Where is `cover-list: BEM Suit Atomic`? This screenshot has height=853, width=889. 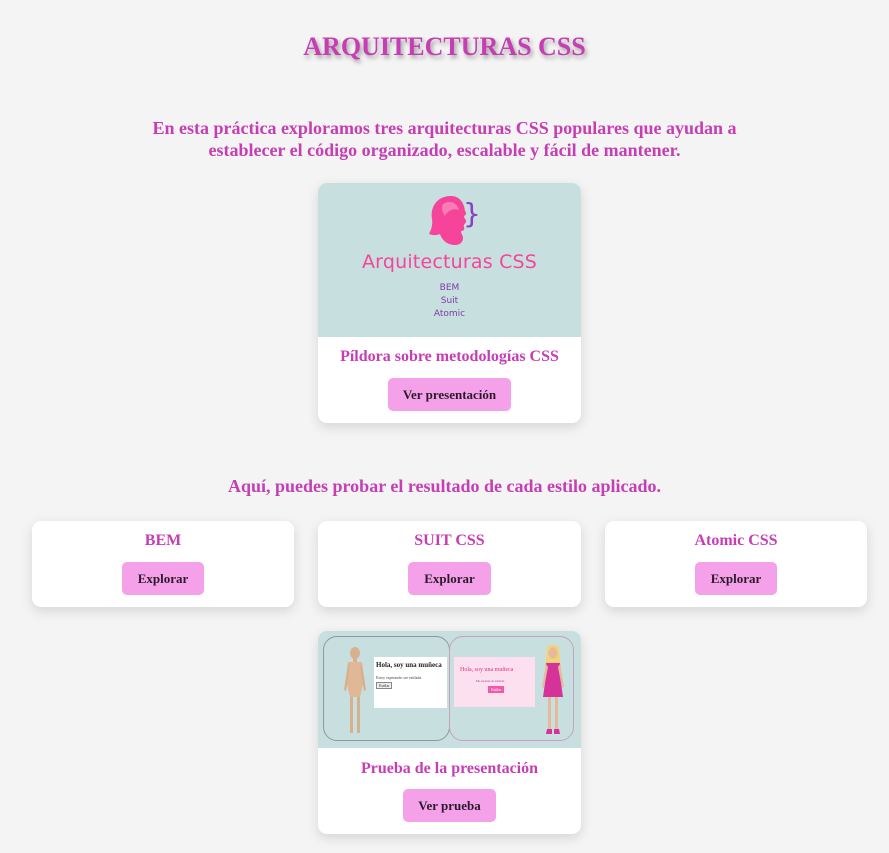 cover-list: BEM Suit Atomic is located at coordinates (449, 301).